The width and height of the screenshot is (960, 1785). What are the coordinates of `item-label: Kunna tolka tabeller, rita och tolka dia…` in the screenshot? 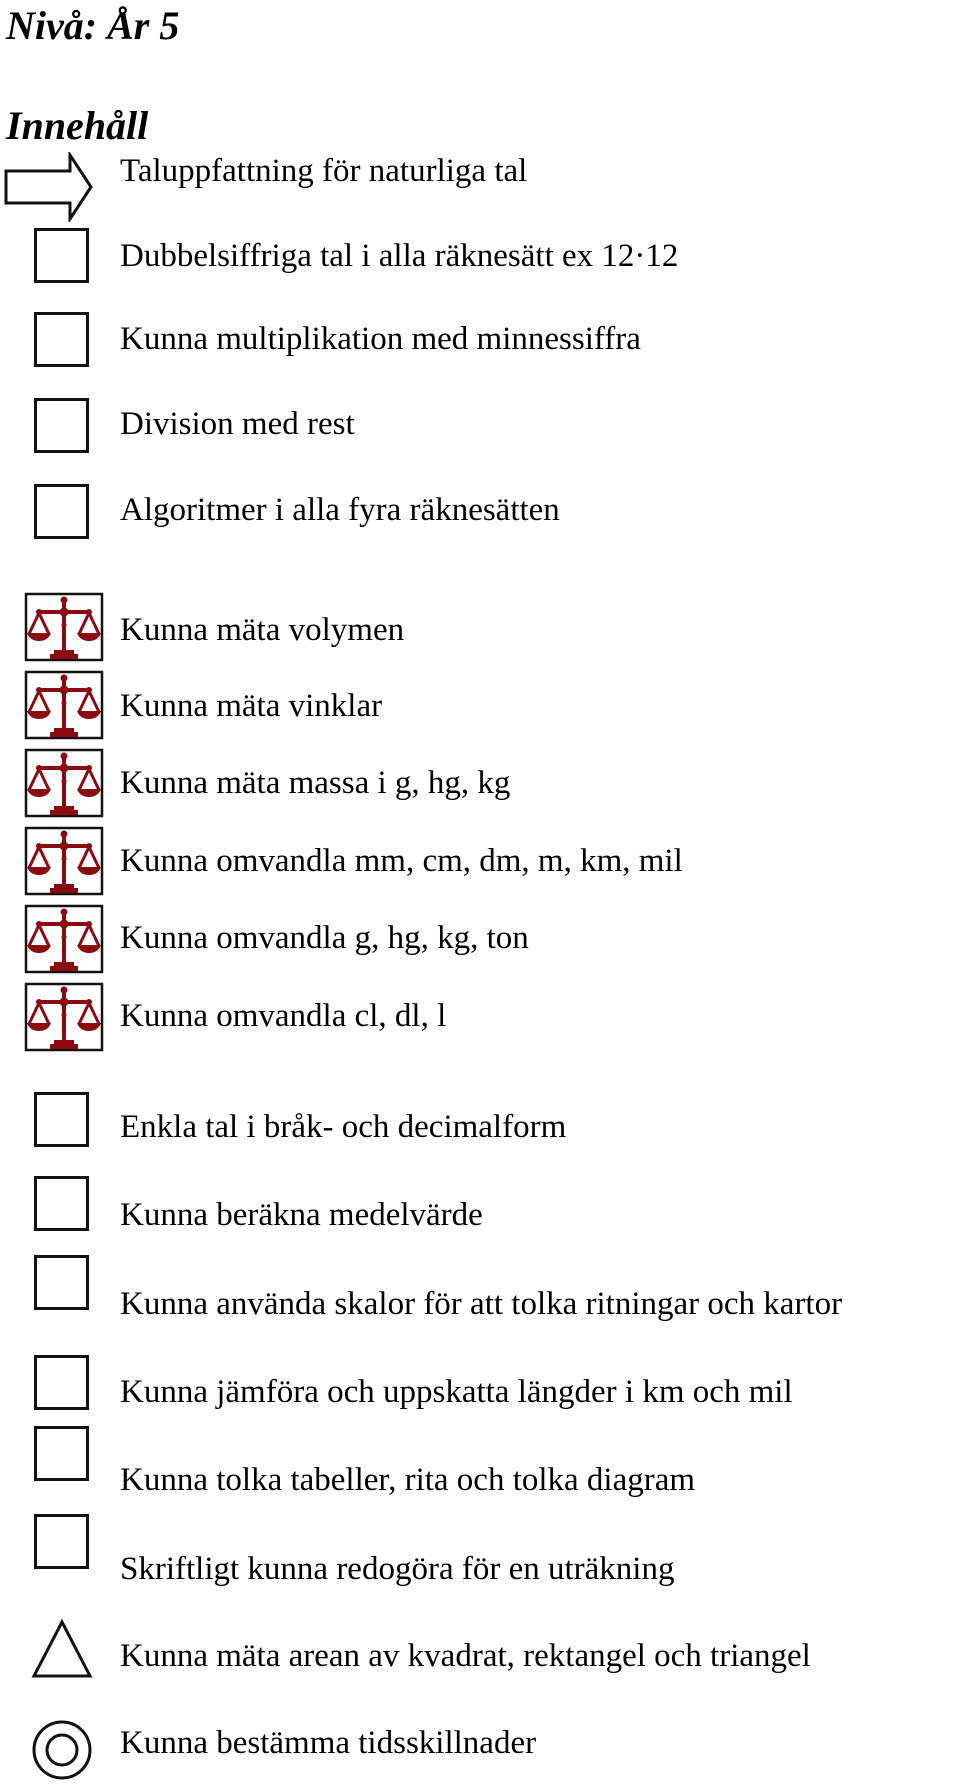 It's located at (408, 1480).